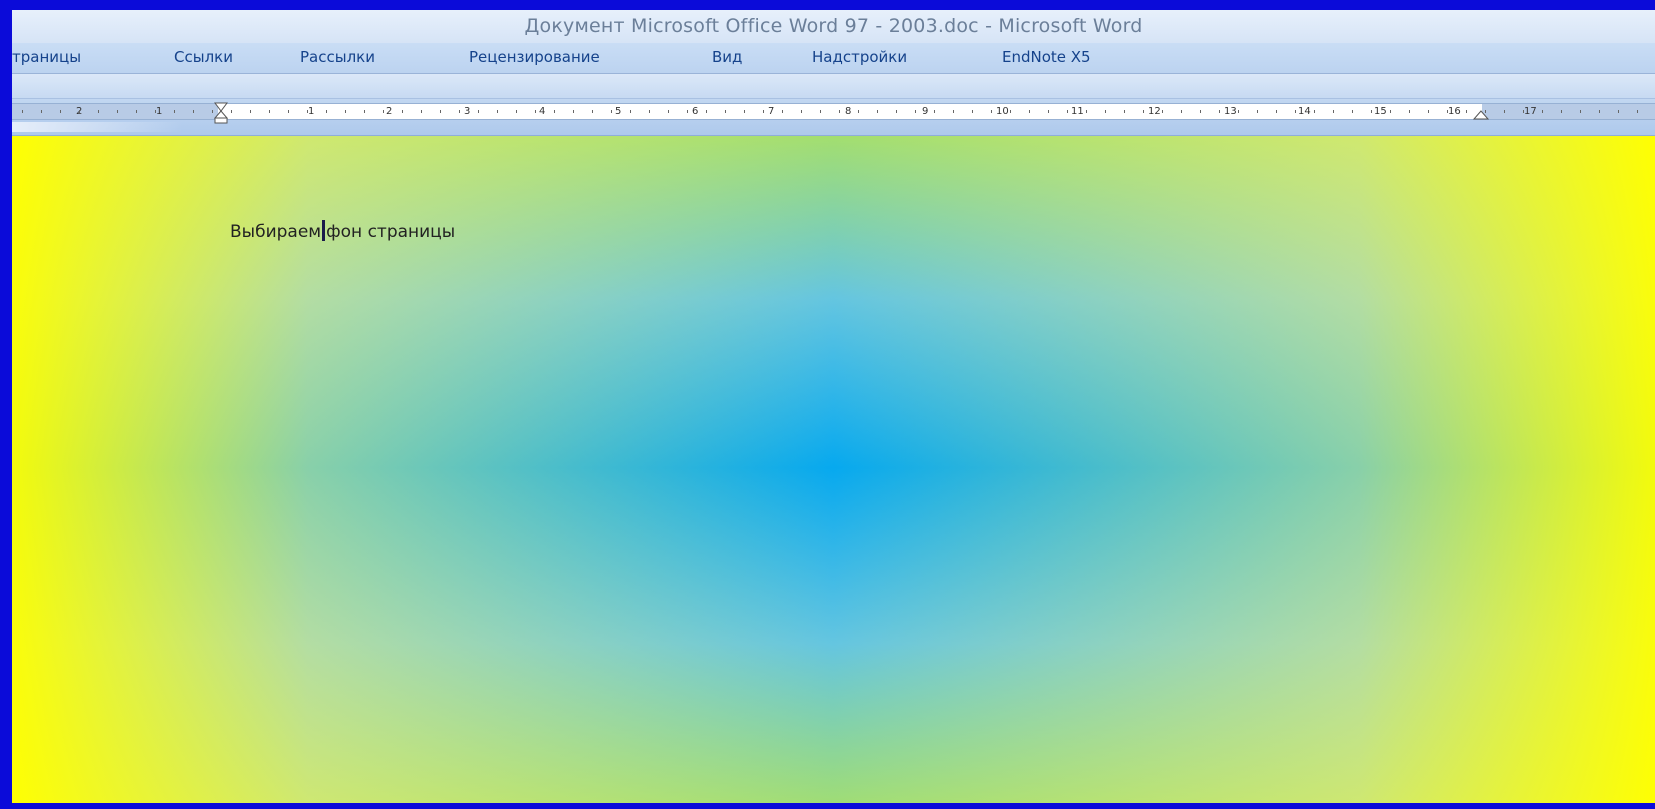 The width and height of the screenshot is (1655, 809). Describe the element at coordinates (97, 127) in the screenshot. I see `ruler-shadow` at that location.